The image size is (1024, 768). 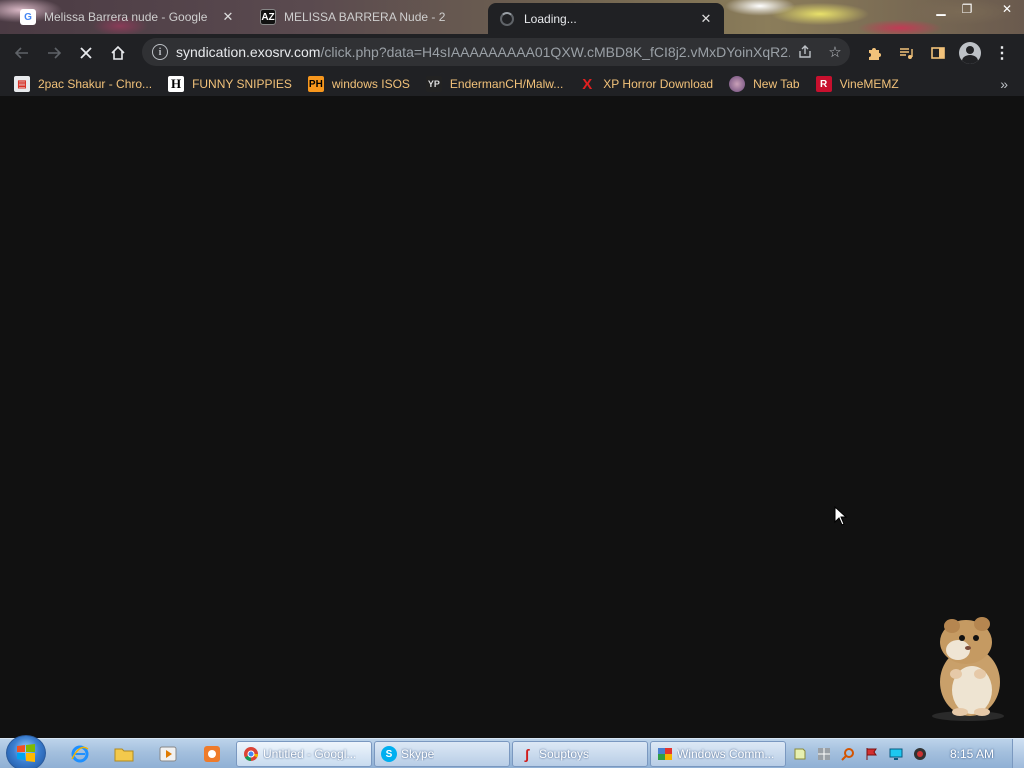 I want to click on bookmark-xp-horror: X XP Horror Download, so click(x=646, y=84).